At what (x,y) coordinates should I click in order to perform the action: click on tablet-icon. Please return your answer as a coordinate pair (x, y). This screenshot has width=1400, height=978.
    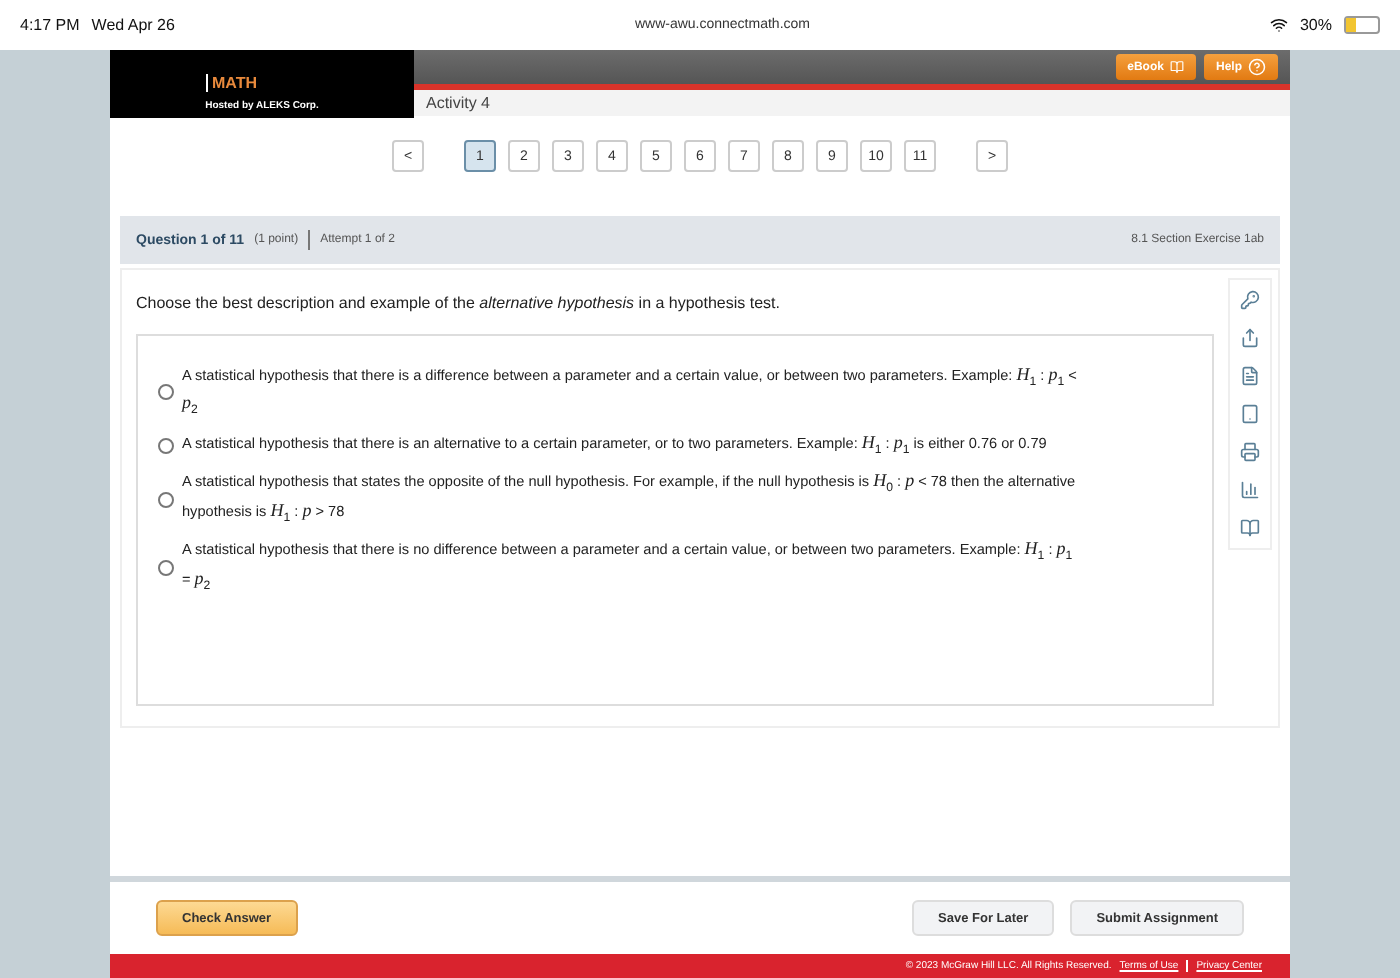
    Looking at the image, I should click on (1250, 414).